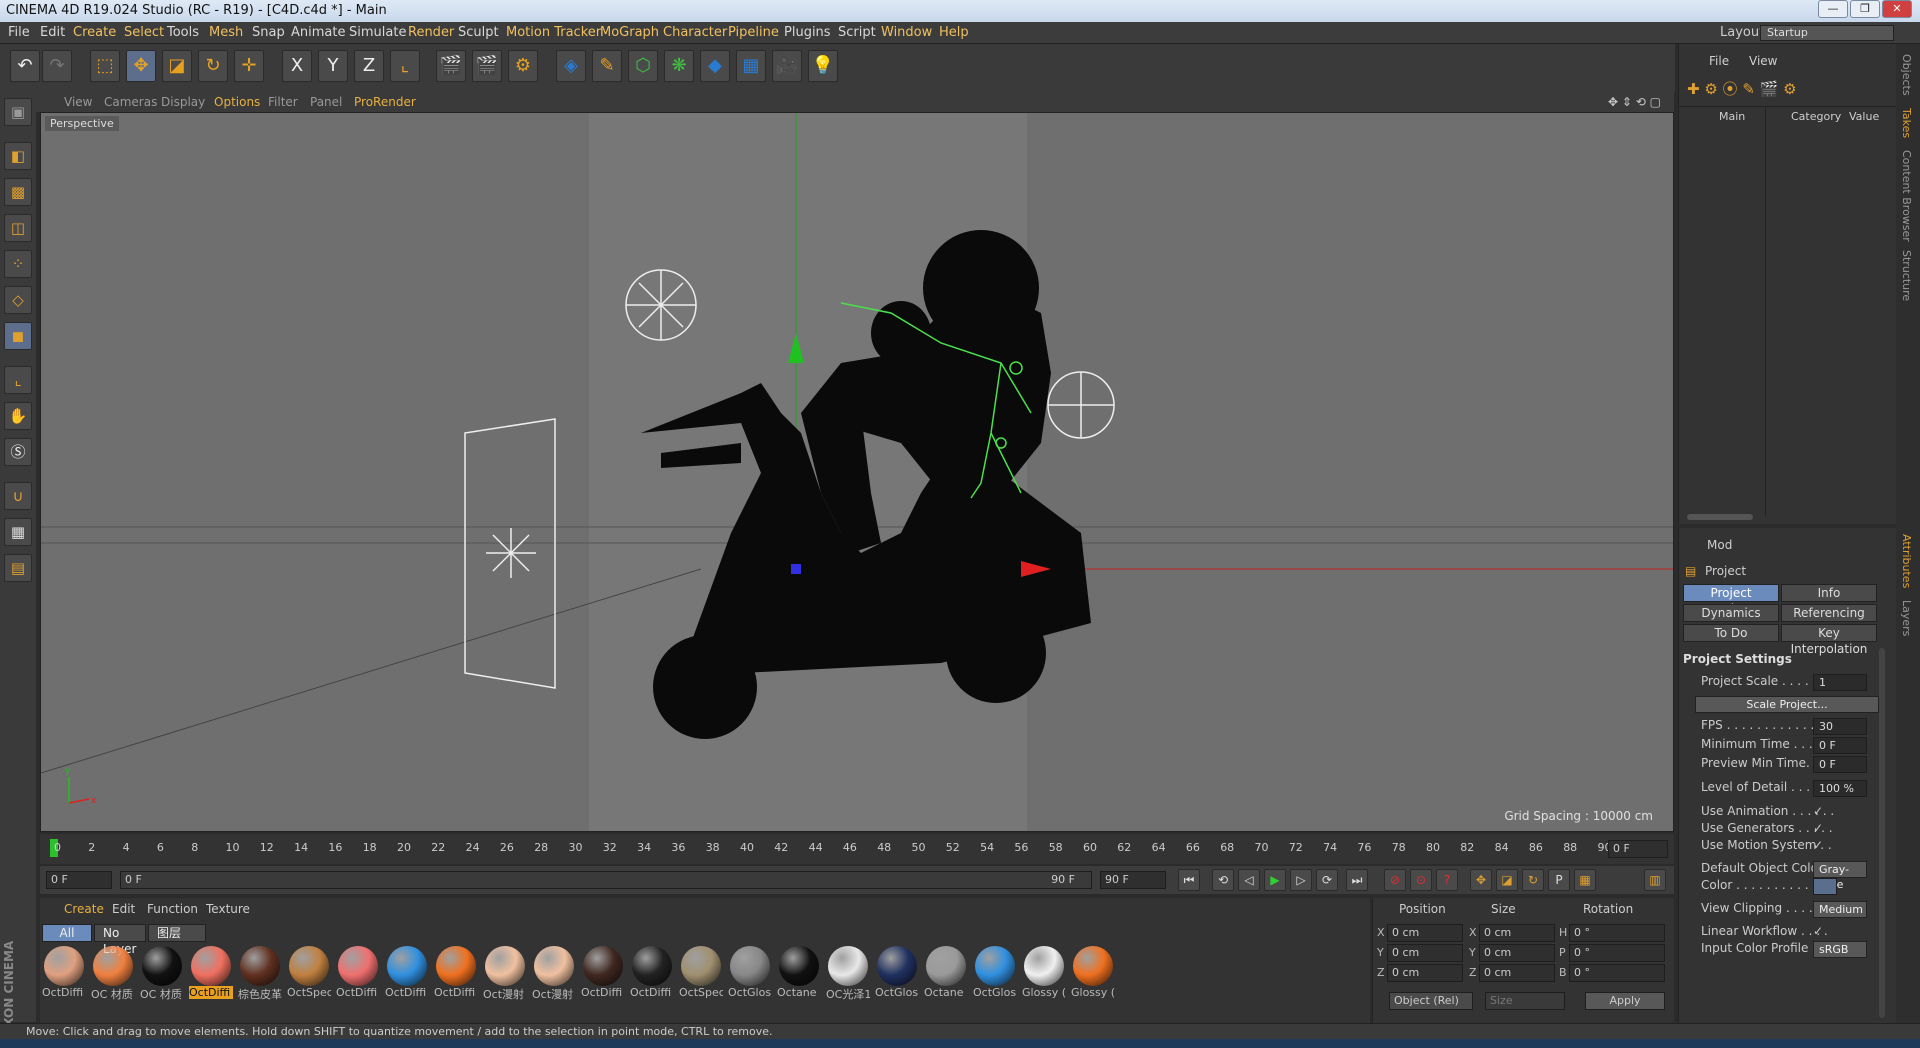 Image resolution: width=1920 pixels, height=1048 pixels. Describe the element at coordinates (606, 880) in the screenshot. I see `frame-range-slider: 0 F 90 F` at that location.